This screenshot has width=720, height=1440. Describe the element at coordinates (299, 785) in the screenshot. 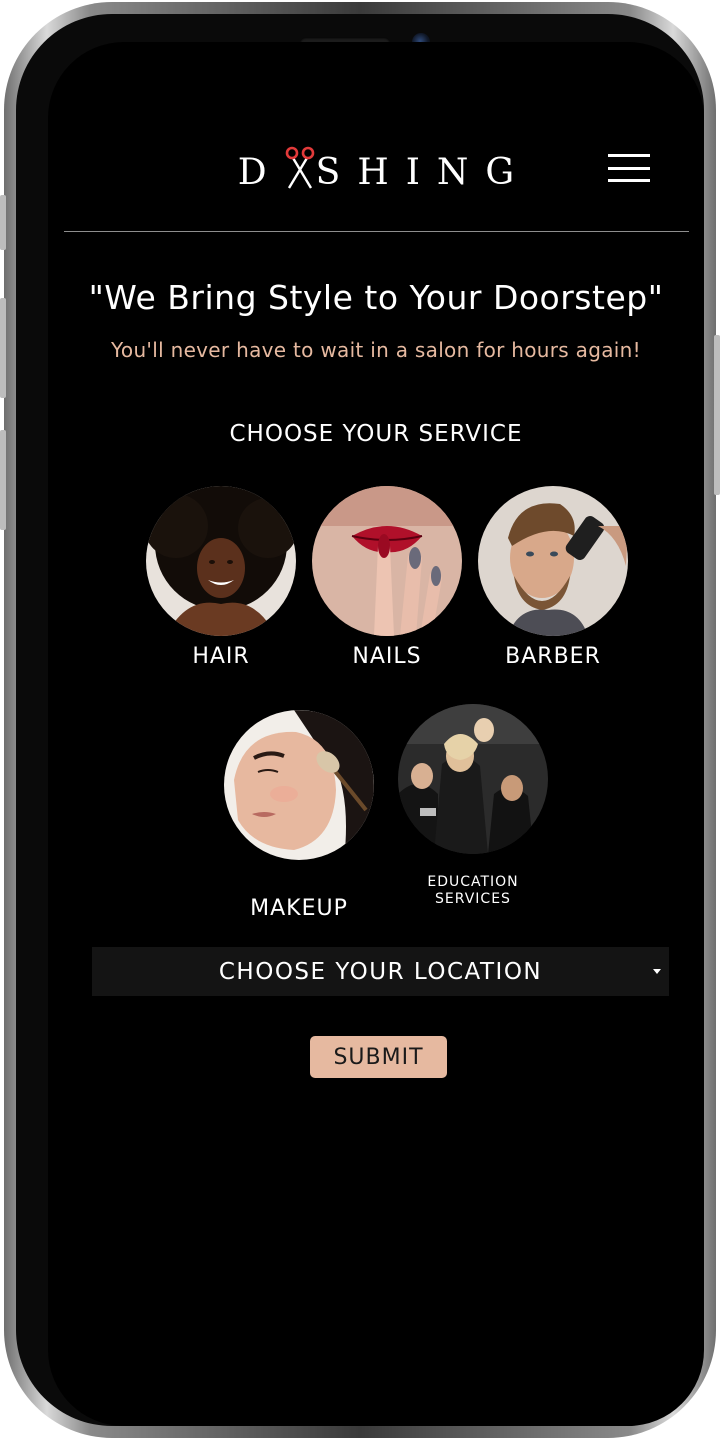

I see `makeup-service-photo` at that location.